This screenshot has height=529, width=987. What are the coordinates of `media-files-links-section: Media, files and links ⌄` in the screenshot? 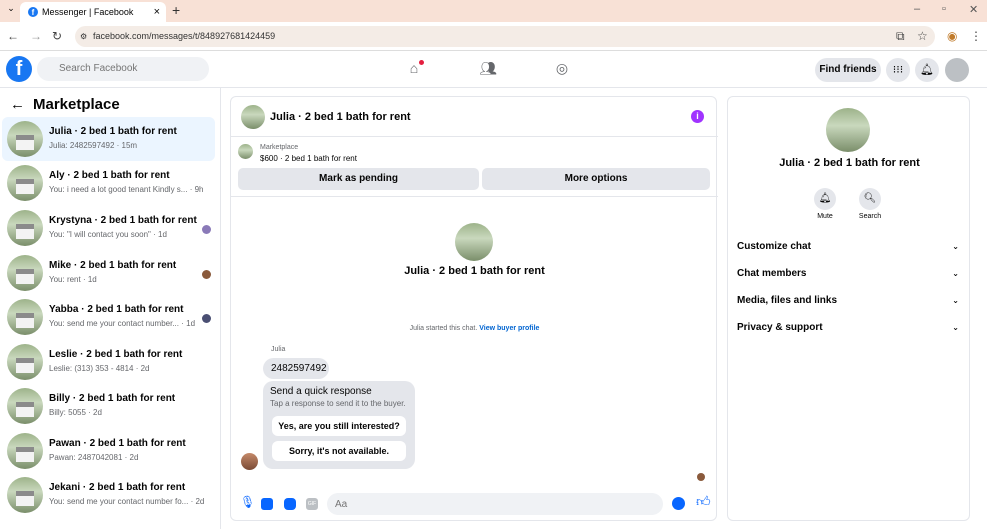 It's located at (850, 301).